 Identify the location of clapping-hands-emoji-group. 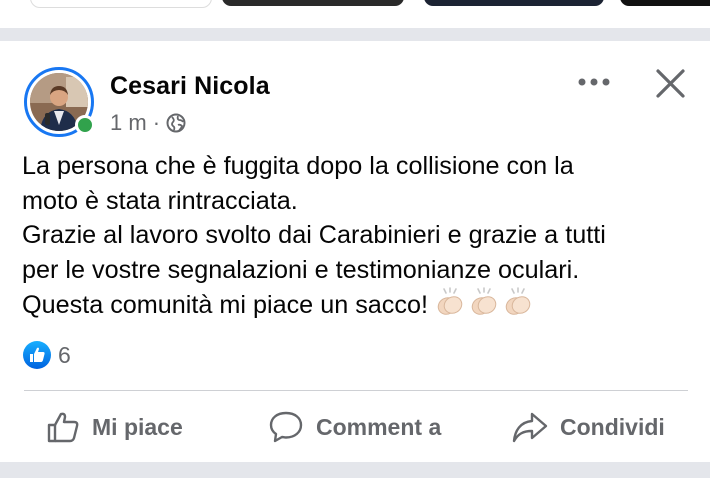
(484, 302).